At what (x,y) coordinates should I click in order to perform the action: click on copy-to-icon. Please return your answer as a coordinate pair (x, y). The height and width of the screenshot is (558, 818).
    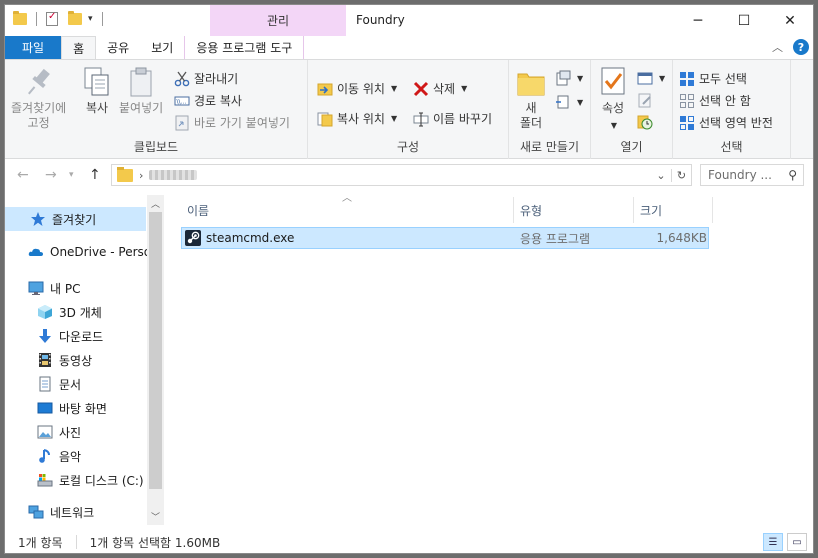
    Looking at the image, I should click on (325, 119).